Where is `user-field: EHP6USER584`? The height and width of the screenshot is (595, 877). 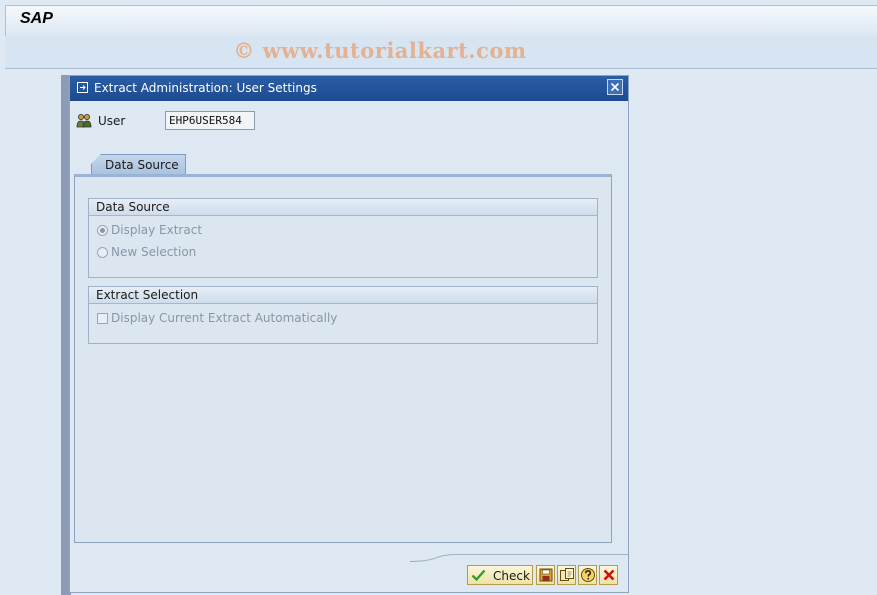
user-field: EHP6USER584 is located at coordinates (210, 120).